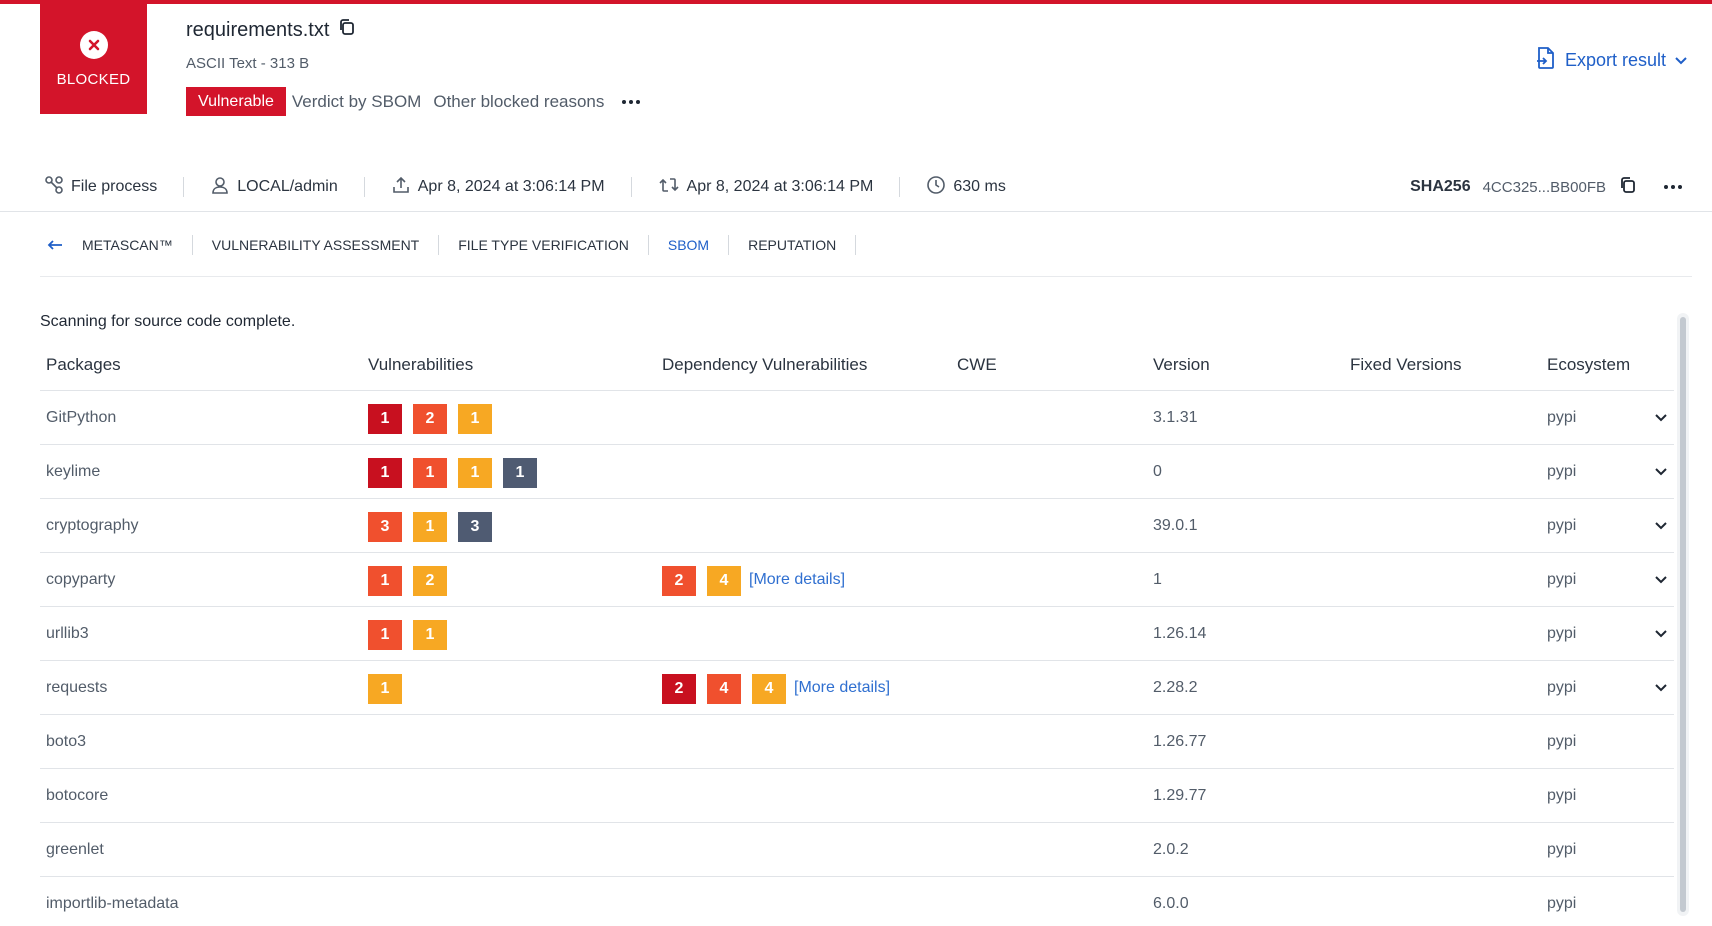 The height and width of the screenshot is (926, 1712). Describe the element at coordinates (857, 850) in the screenshot. I see `table-row: greenlet 2.0.2 pypi` at that location.